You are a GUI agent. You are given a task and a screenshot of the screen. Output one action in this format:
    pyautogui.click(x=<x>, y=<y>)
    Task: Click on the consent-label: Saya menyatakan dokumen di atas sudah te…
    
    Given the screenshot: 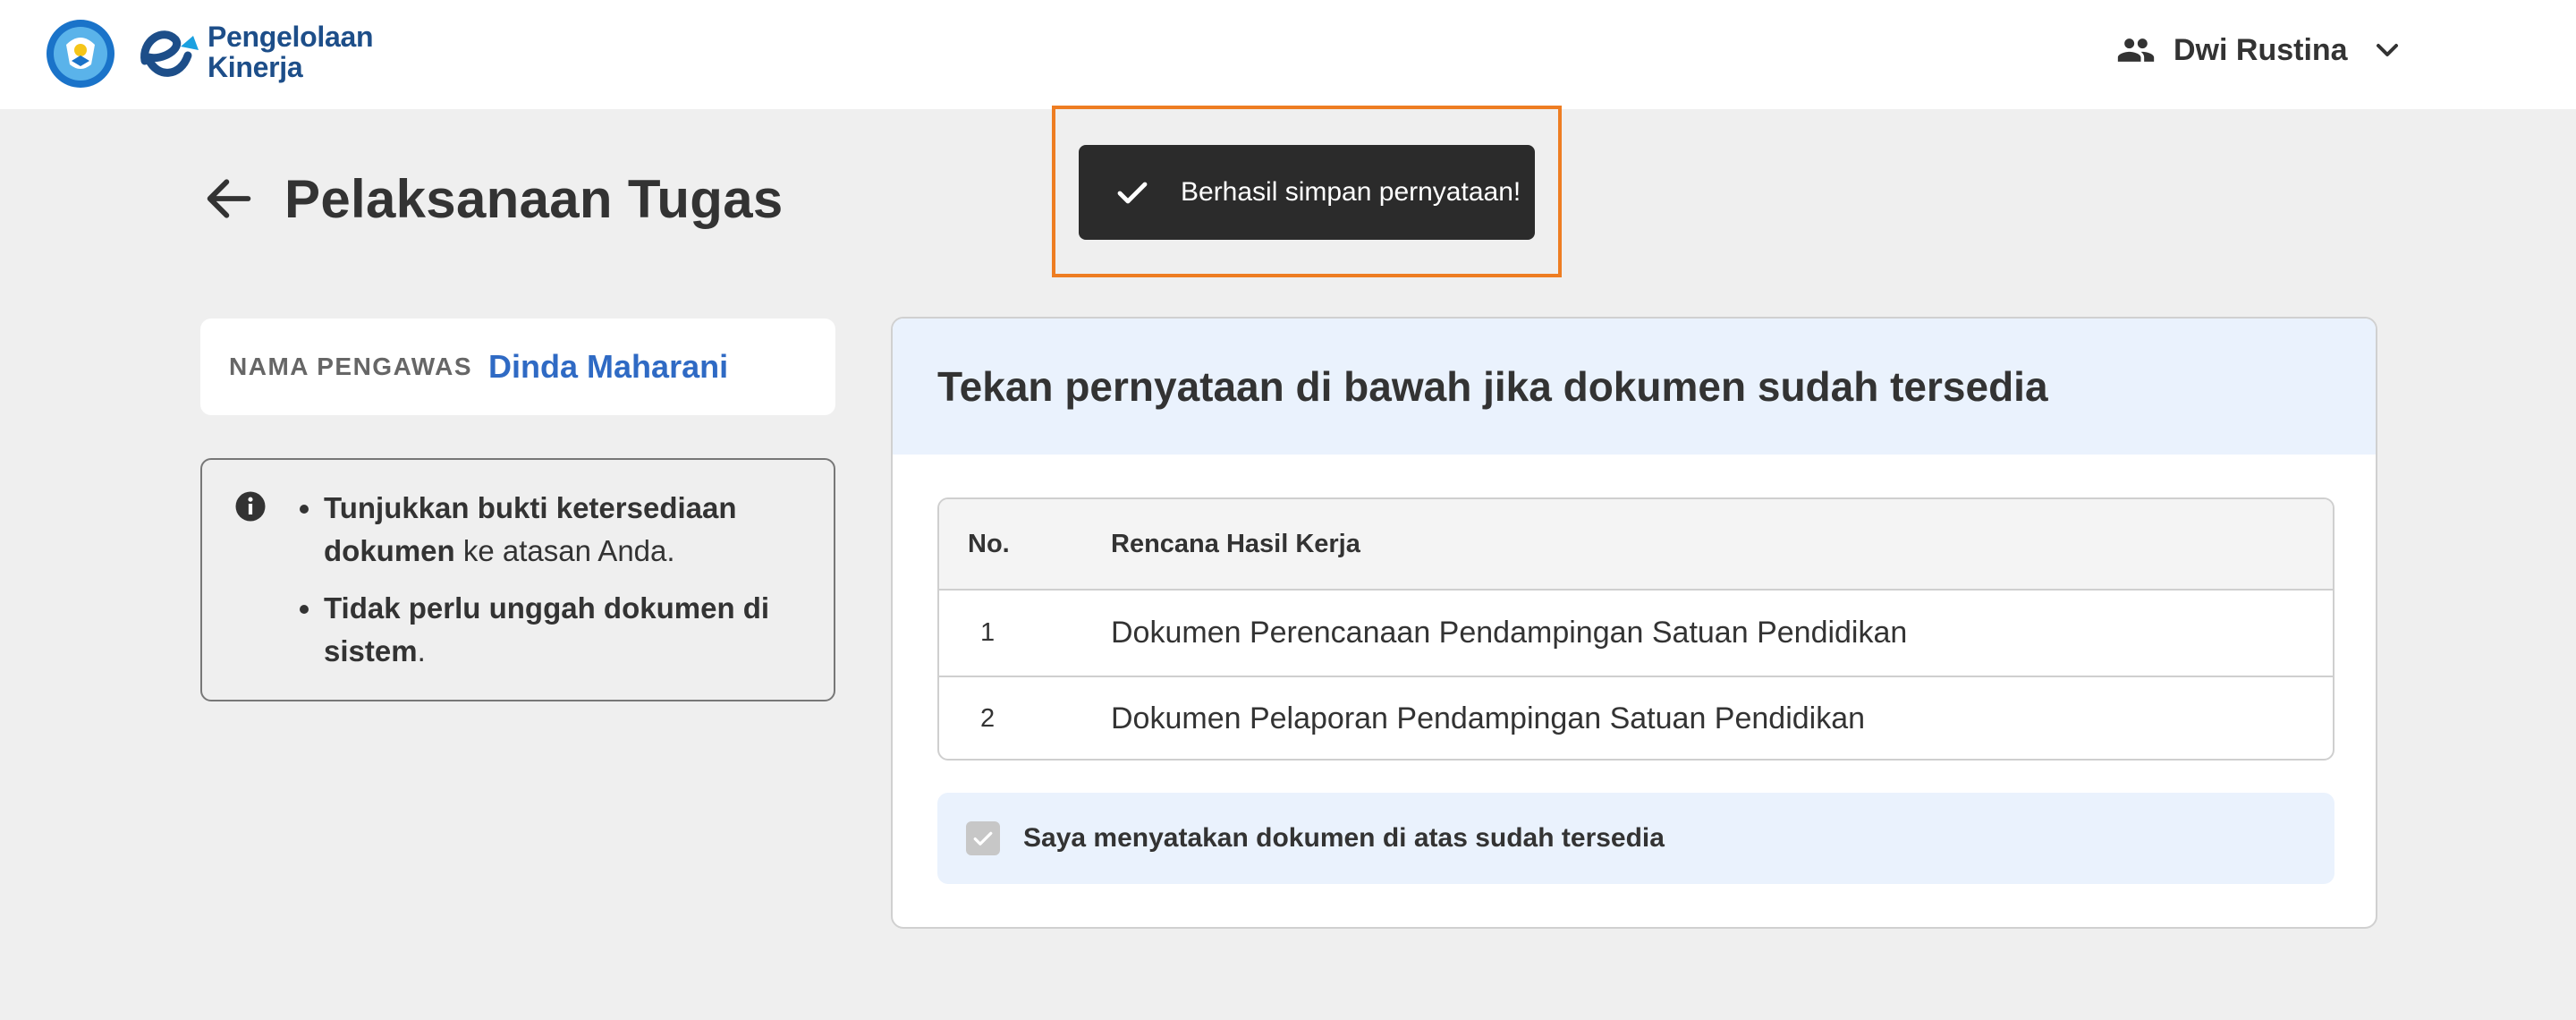 What is the action you would take?
    pyautogui.click(x=1344, y=838)
    